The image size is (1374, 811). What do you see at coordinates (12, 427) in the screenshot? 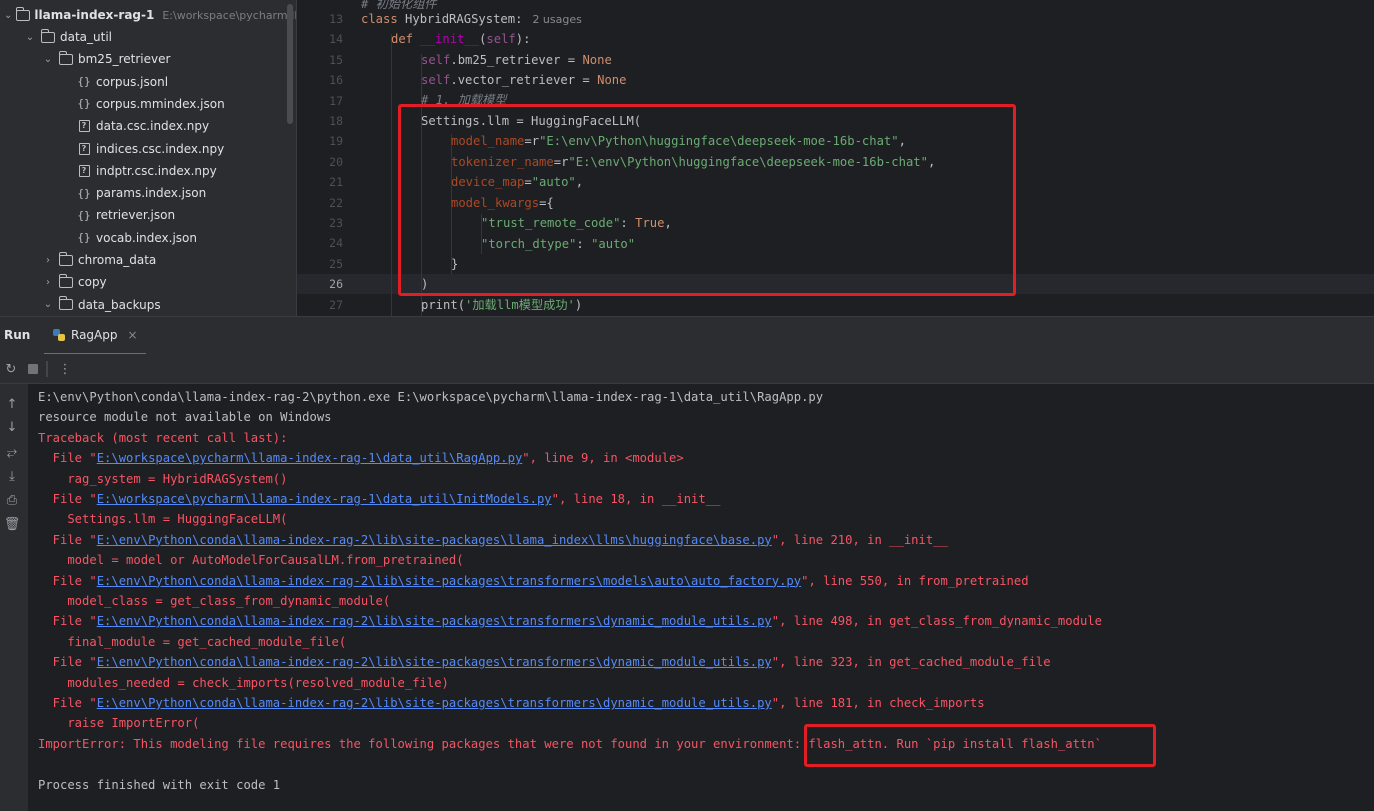
I see `scroll-down-icon: ↓` at bounding box center [12, 427].